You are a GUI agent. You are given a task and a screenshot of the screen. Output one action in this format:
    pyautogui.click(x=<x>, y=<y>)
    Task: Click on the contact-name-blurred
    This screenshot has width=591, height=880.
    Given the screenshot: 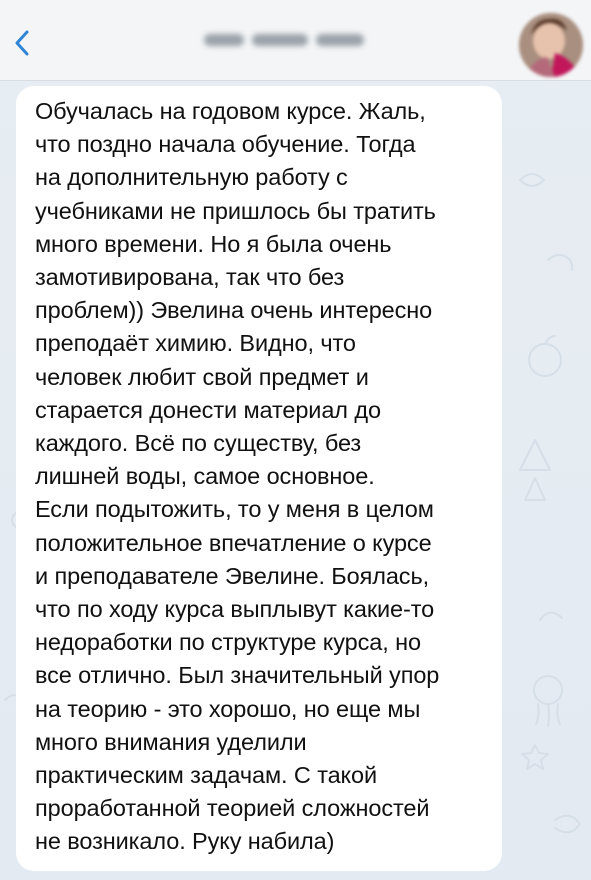 What is the action you would take?
    pyautogui.click(x=297, y=40)
    